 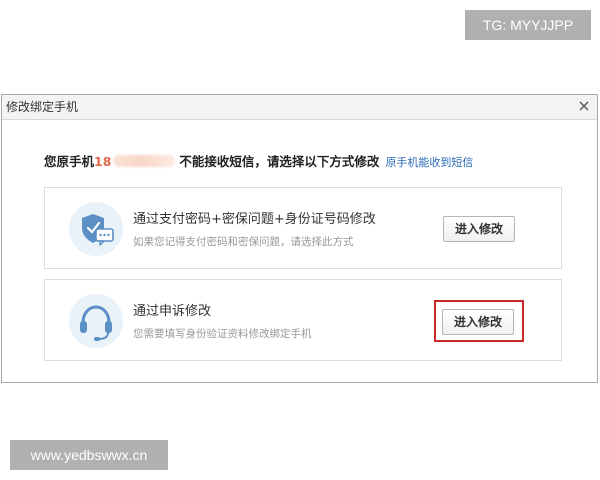 What do you see at coordinates (96, 229) in the screenshot?
I see `shield-chat-icon` at bounding box center [96, 229].